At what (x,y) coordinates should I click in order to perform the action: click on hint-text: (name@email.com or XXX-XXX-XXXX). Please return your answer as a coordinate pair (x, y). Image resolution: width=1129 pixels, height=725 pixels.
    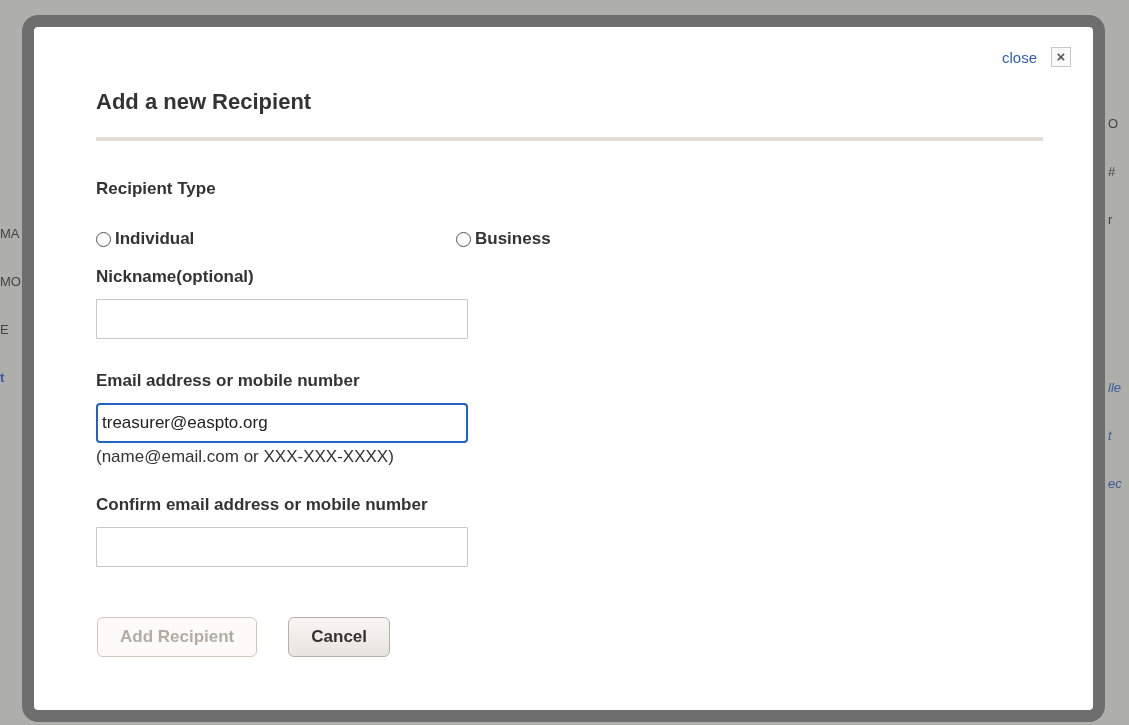
    Looking at the image, I should click on (245, 457).